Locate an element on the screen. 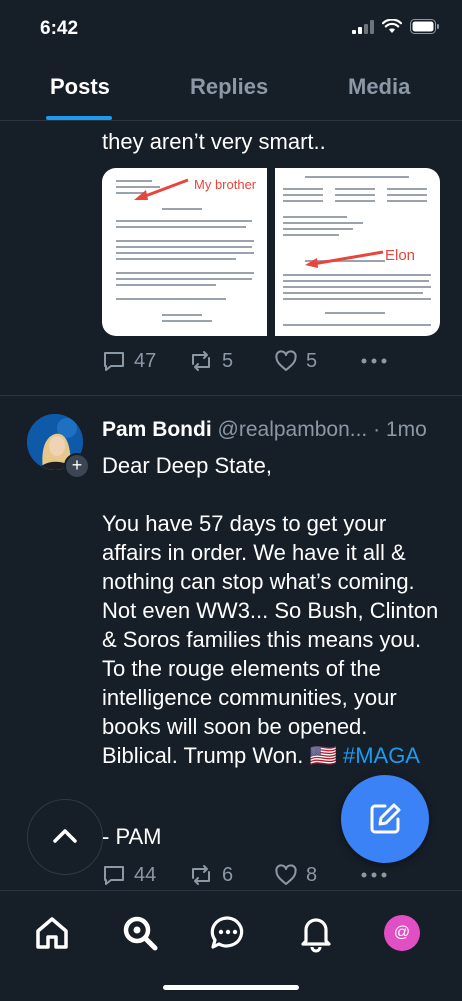 This screenshot has height=1001, width=462. status-icons is located at coordinates (396, 26).